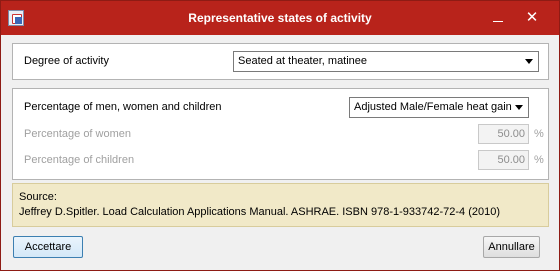 The height and width of the screenshot is (271, 560). I want to click on composition-select: Adjusted Male/Female heat gain, so click(439, 107).